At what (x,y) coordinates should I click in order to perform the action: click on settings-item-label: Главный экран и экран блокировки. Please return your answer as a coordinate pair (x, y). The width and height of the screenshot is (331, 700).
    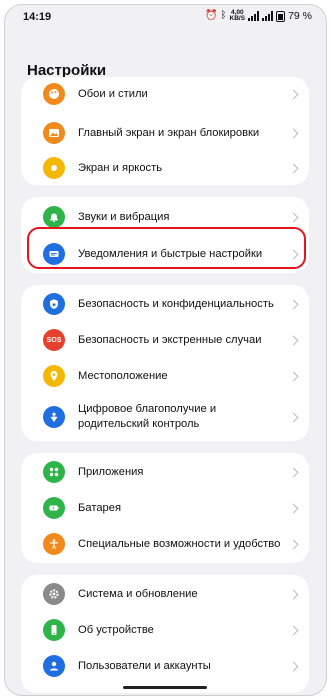
    Looking at the image, I should click on (169, 132).